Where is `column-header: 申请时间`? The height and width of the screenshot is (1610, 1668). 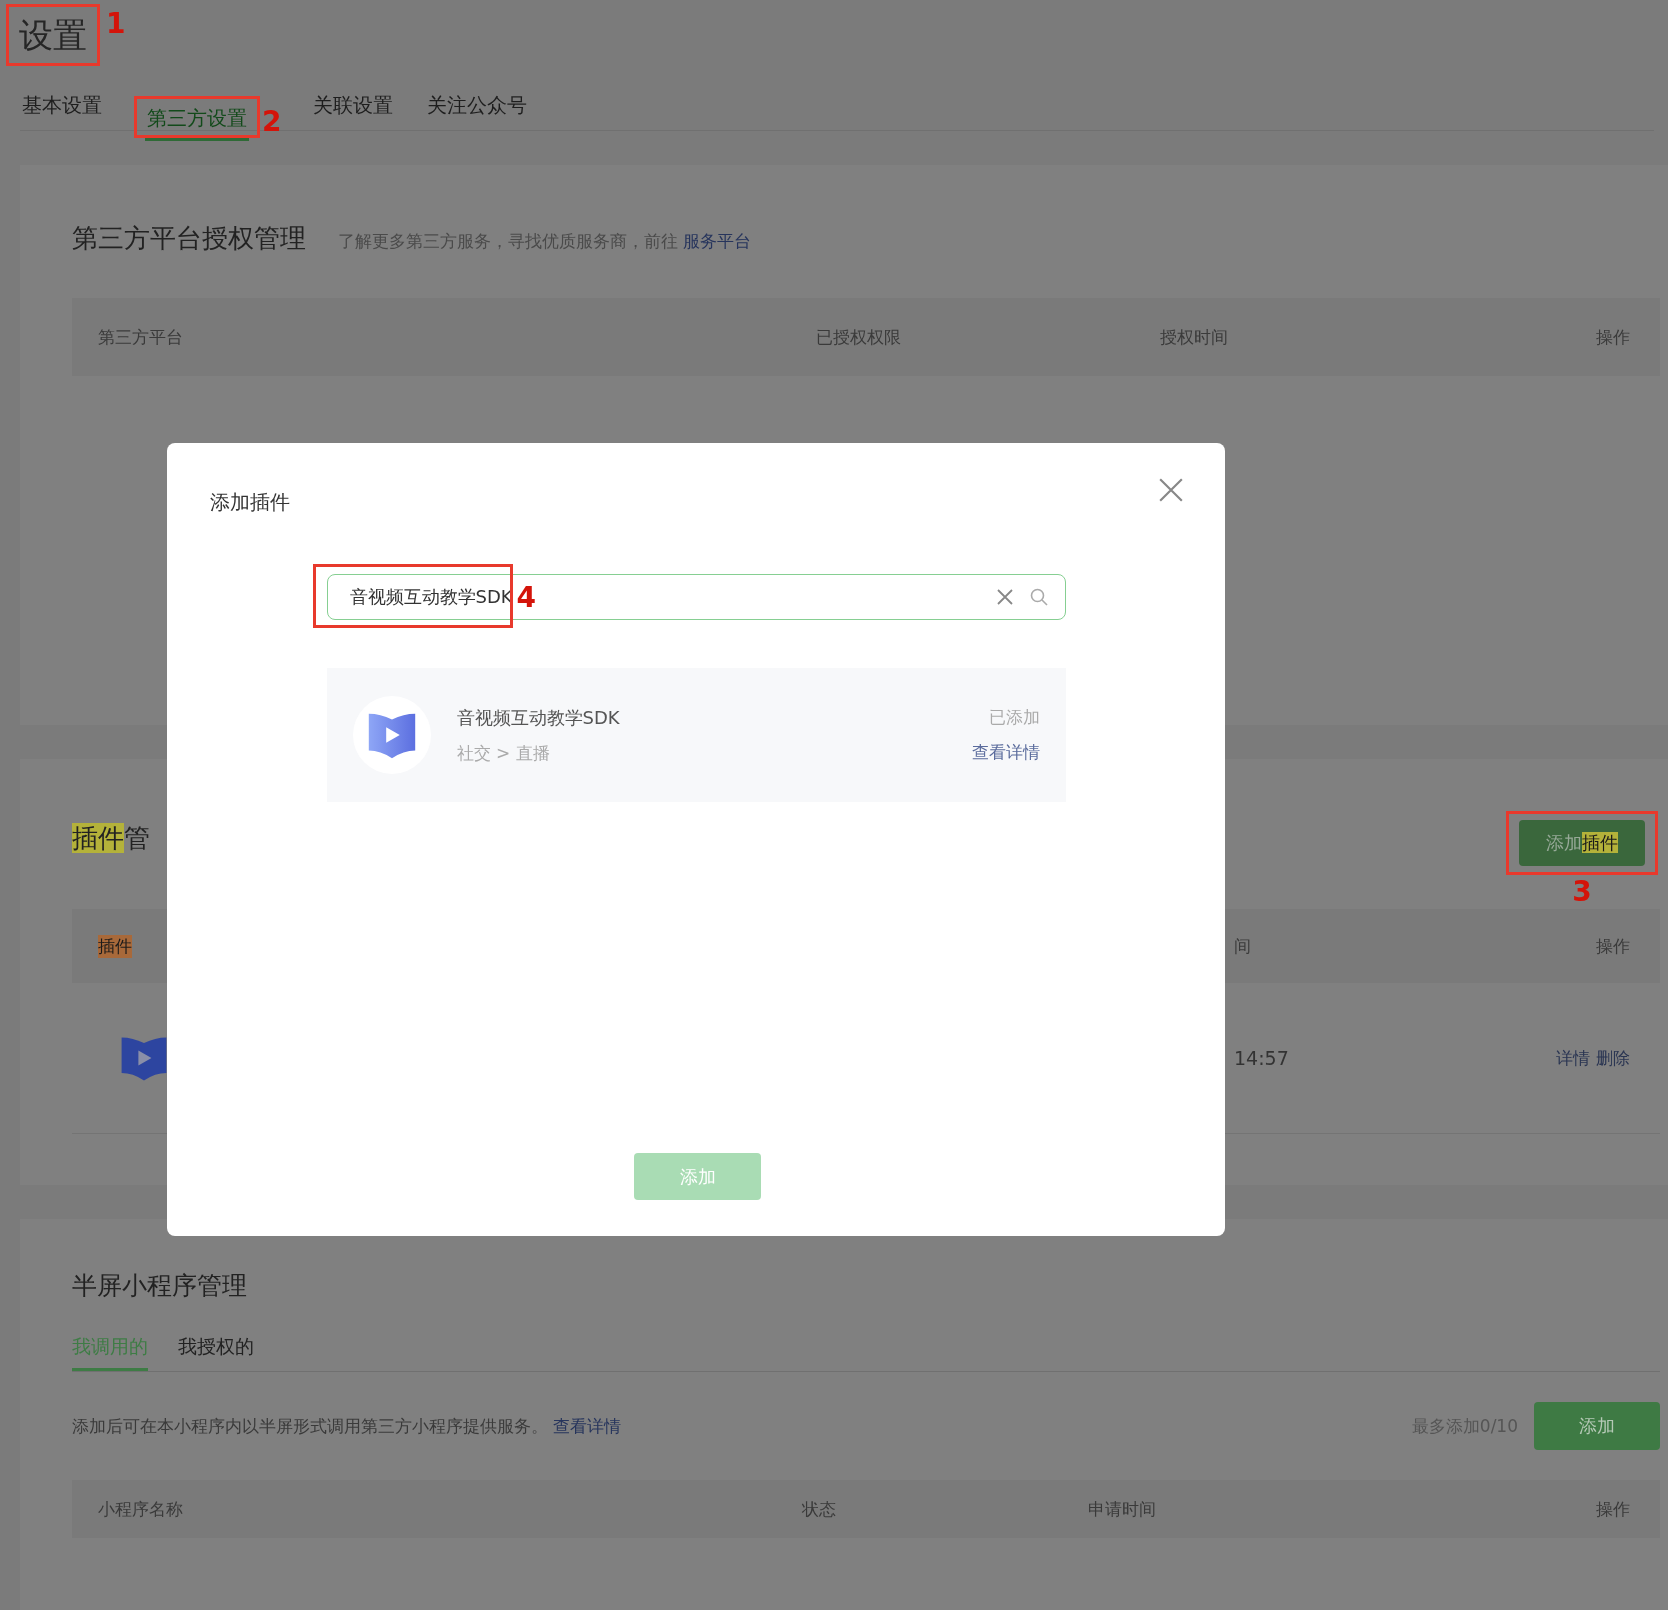 column-header: 申请时间 is located at coordinates (1122, 1509).